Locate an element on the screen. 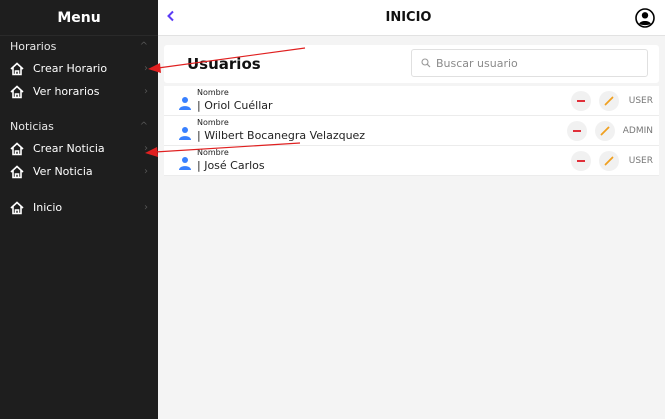  role-label: ADMIN is located at coordinates (637, 131).